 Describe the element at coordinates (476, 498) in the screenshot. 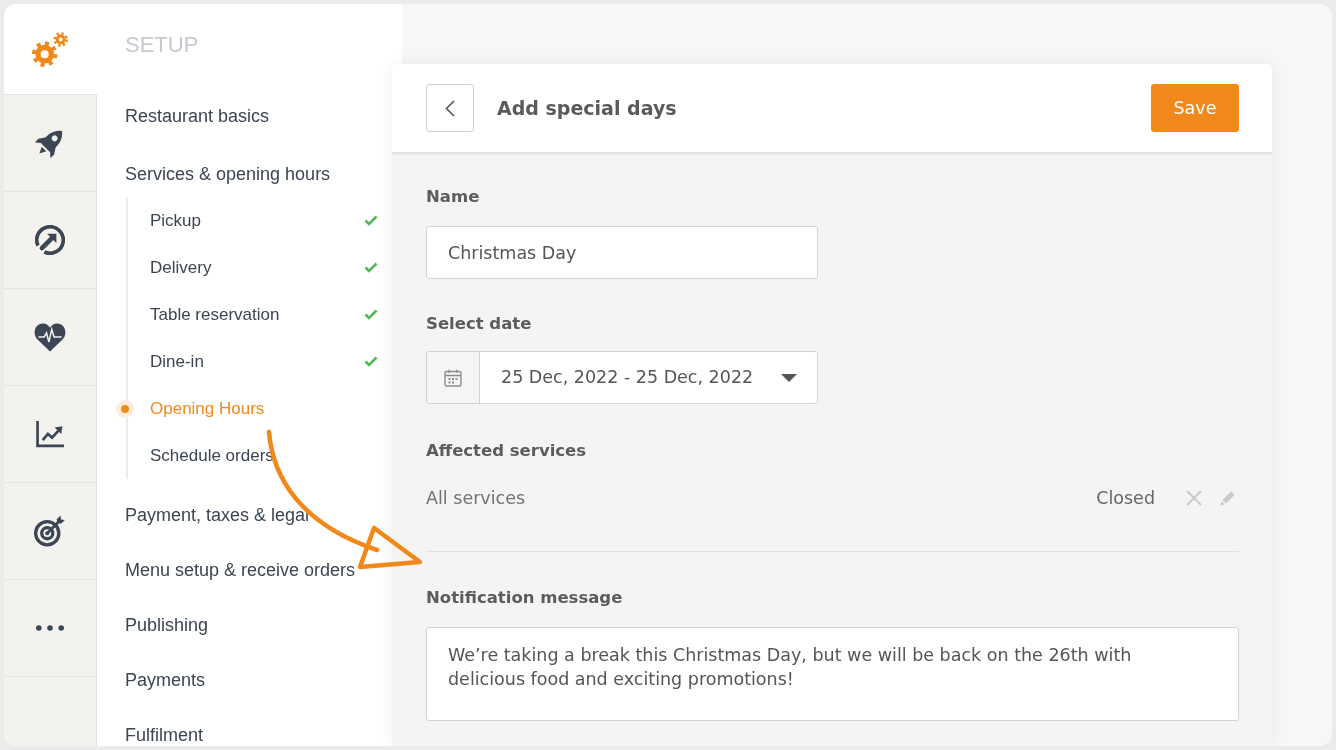

I see `service-name: All services` at that location.